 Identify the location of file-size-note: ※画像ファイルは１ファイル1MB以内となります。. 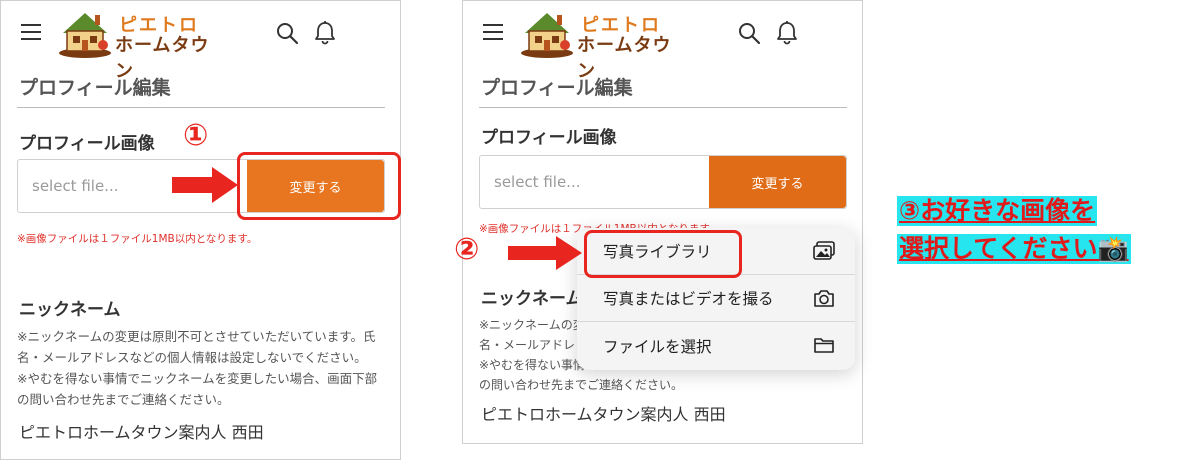
(137, 239).